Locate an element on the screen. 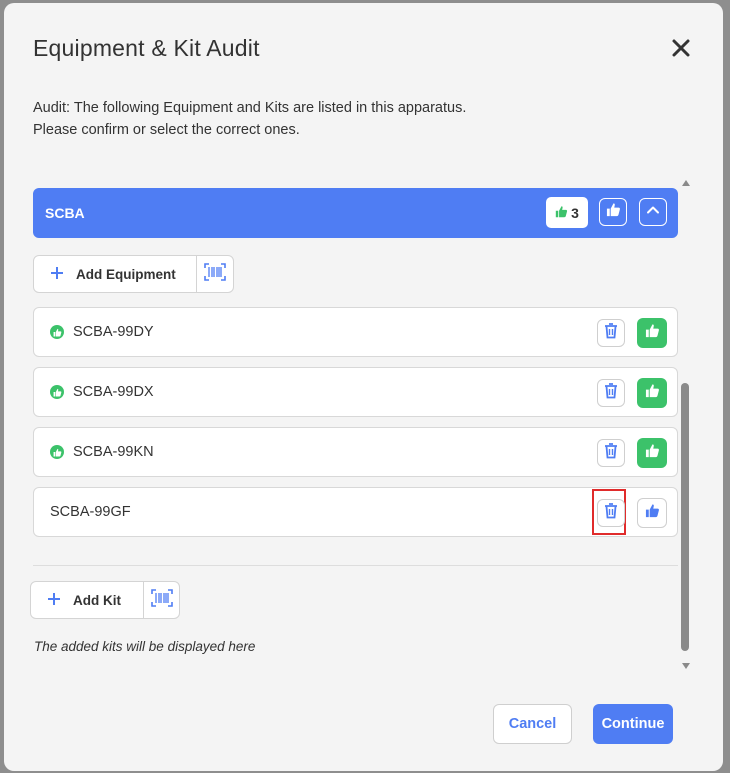 This screenshot has height=773, width=730. confirm-all-button is located at coordinates (613, 212).